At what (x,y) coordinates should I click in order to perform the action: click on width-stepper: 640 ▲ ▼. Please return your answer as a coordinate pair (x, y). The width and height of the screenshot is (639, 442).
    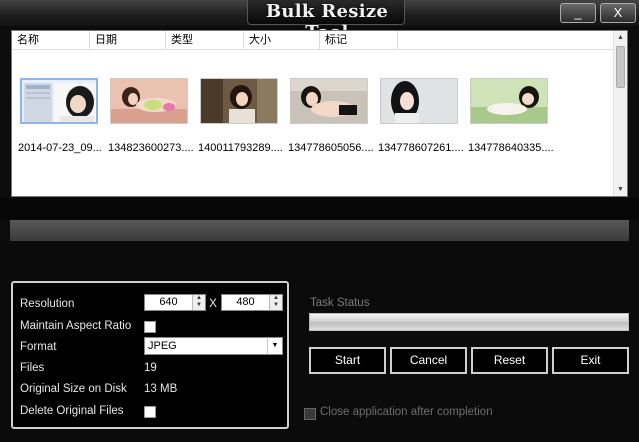
    Looking at the image, I should click on (175, 302).